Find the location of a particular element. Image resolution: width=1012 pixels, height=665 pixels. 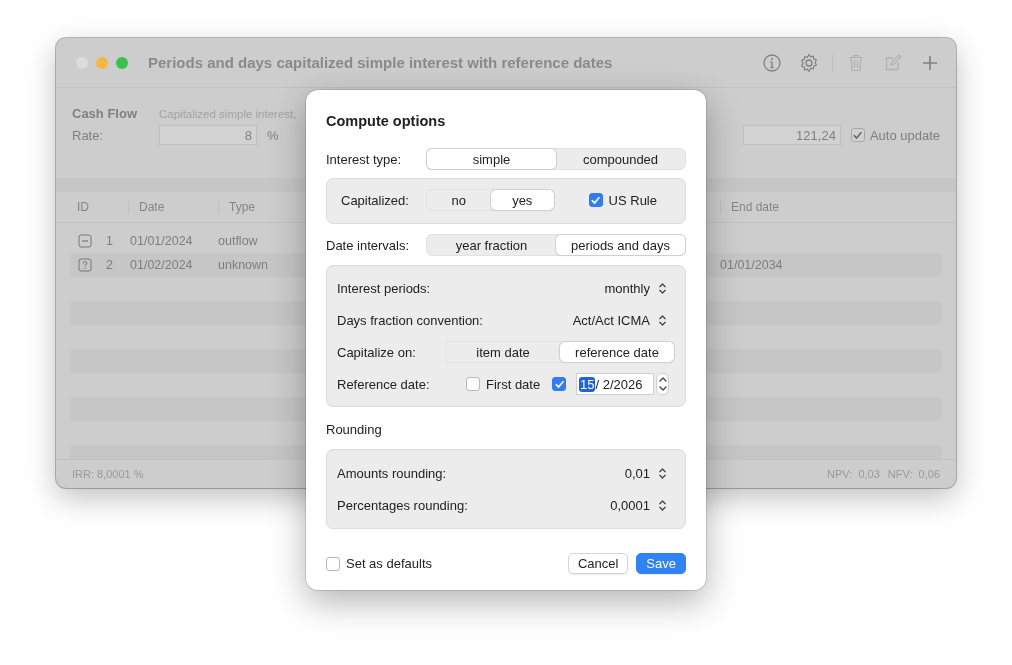

section-title: Rounding is located at coordinates (354, 429).